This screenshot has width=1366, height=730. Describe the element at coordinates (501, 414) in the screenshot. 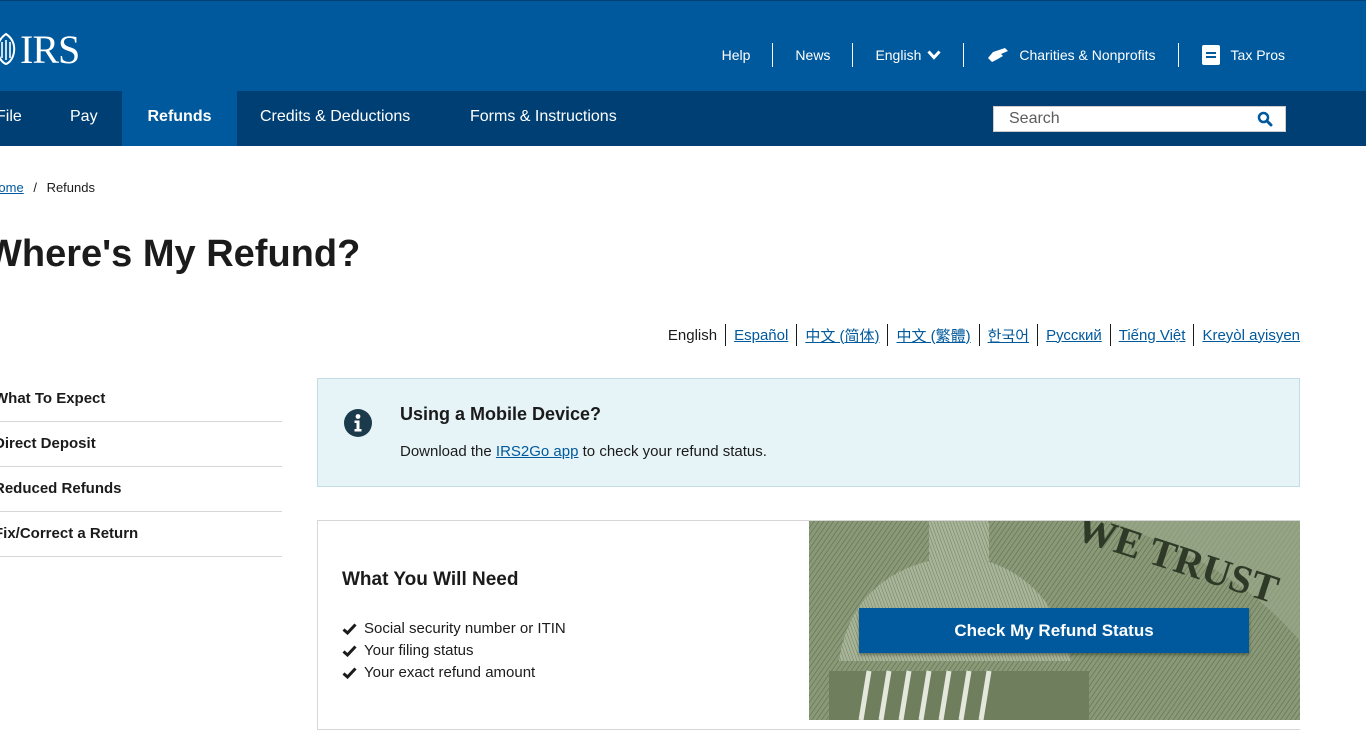

I see `alert-title: Using a Mobile Device?` at that location.